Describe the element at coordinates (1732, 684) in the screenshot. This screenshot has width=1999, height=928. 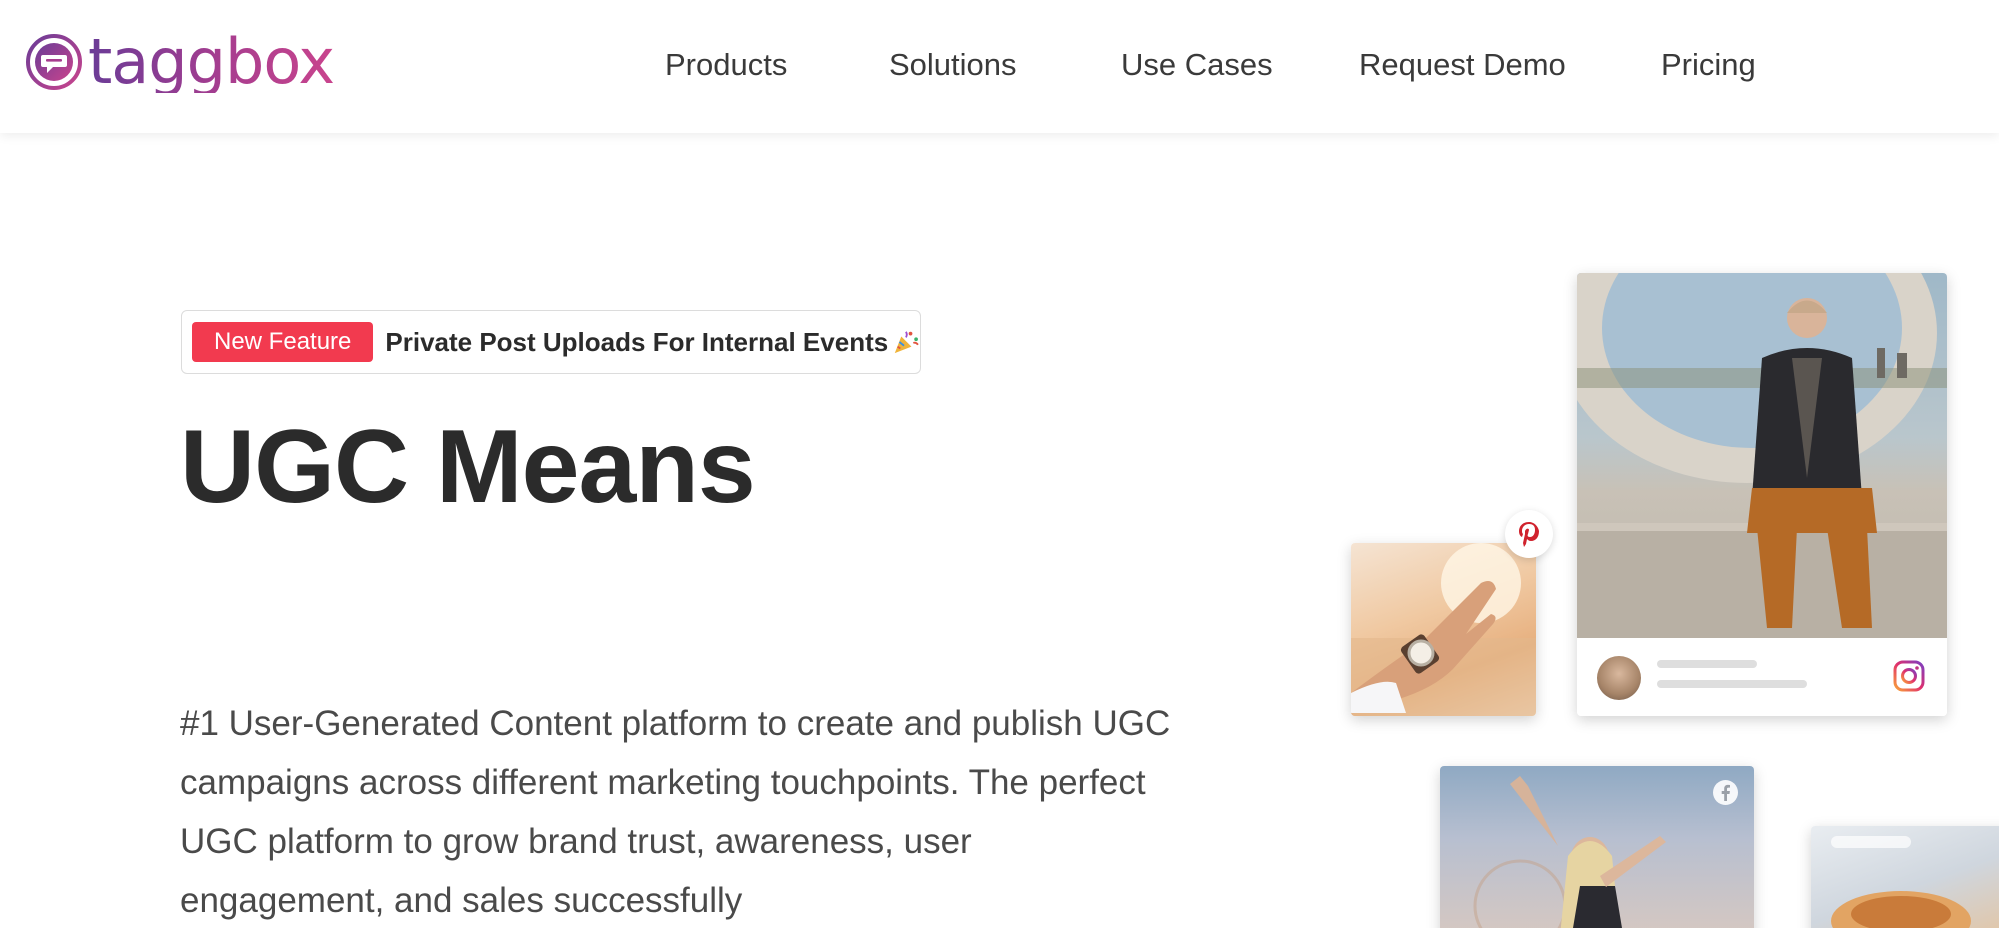
I see `caption-placeholder` at that location.